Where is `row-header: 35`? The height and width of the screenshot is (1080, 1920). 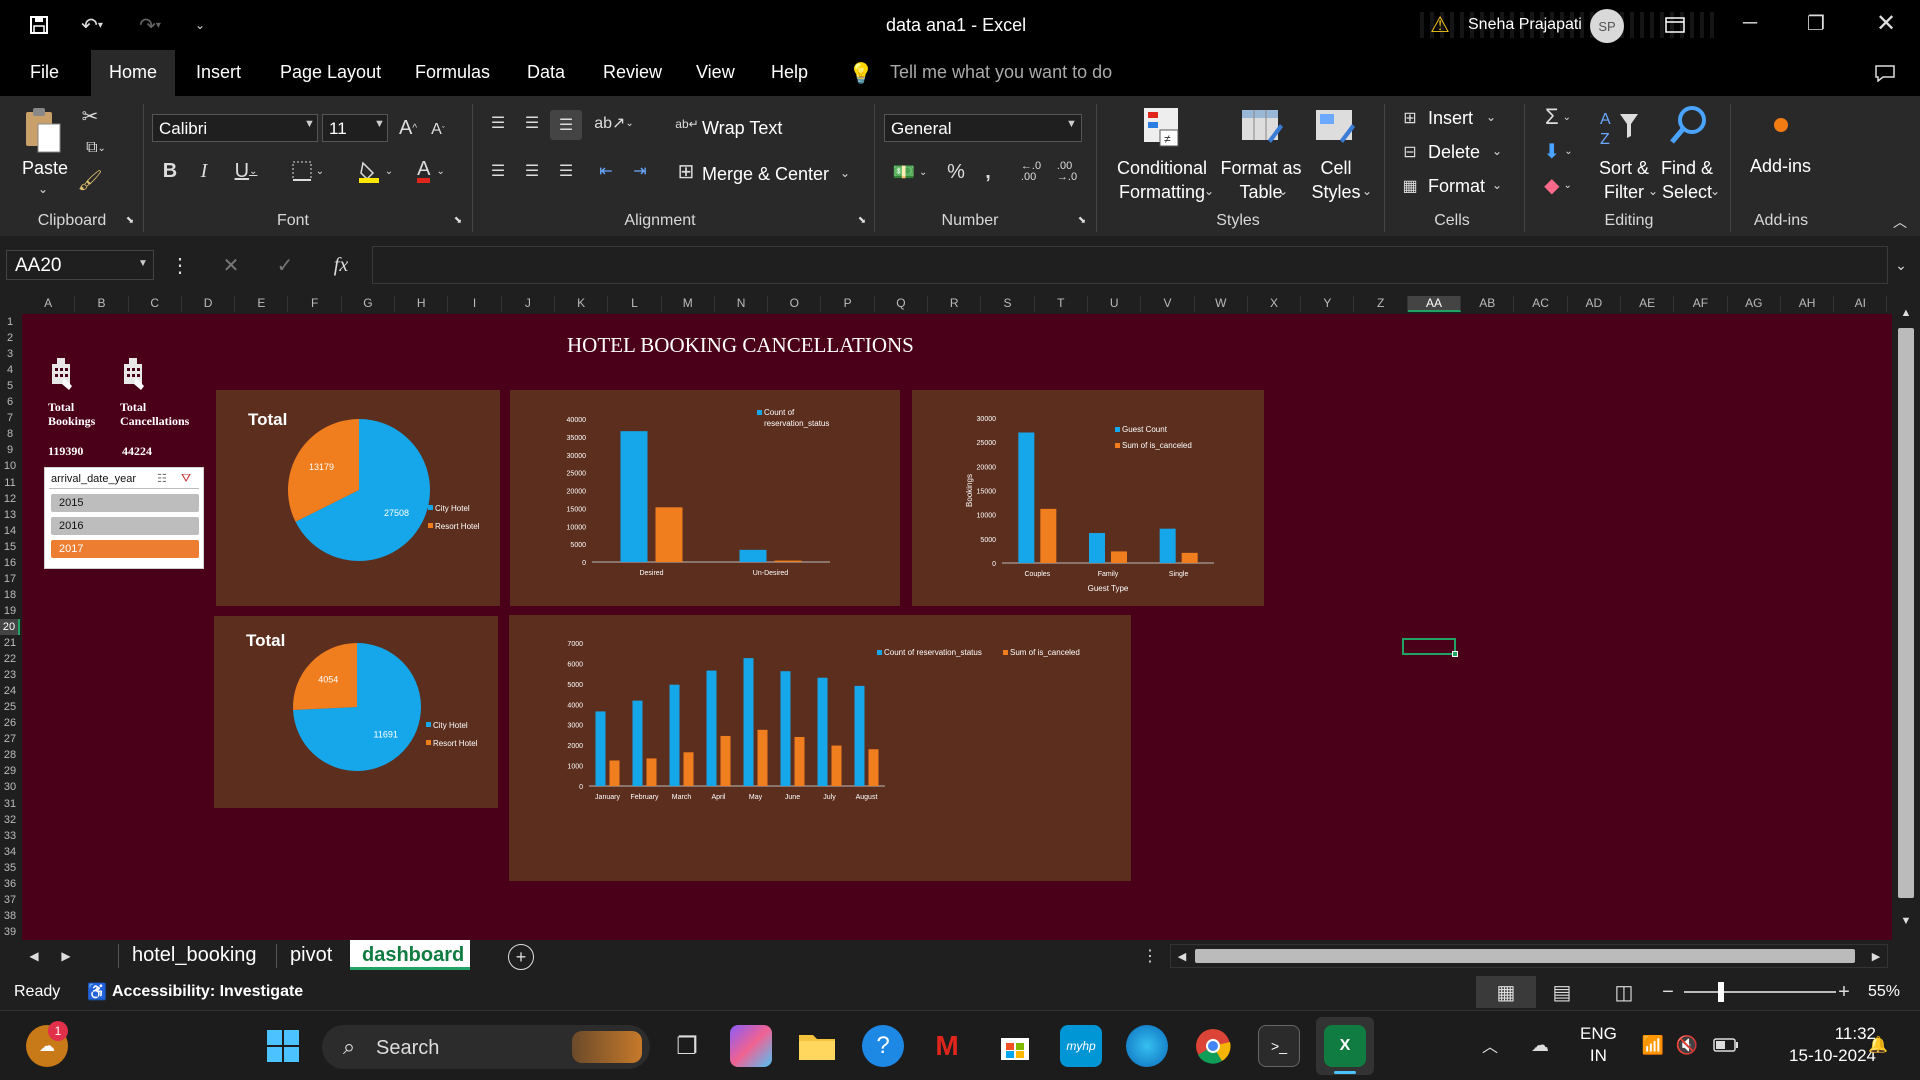
row-header: 35 is located at coordinates (10, 868).